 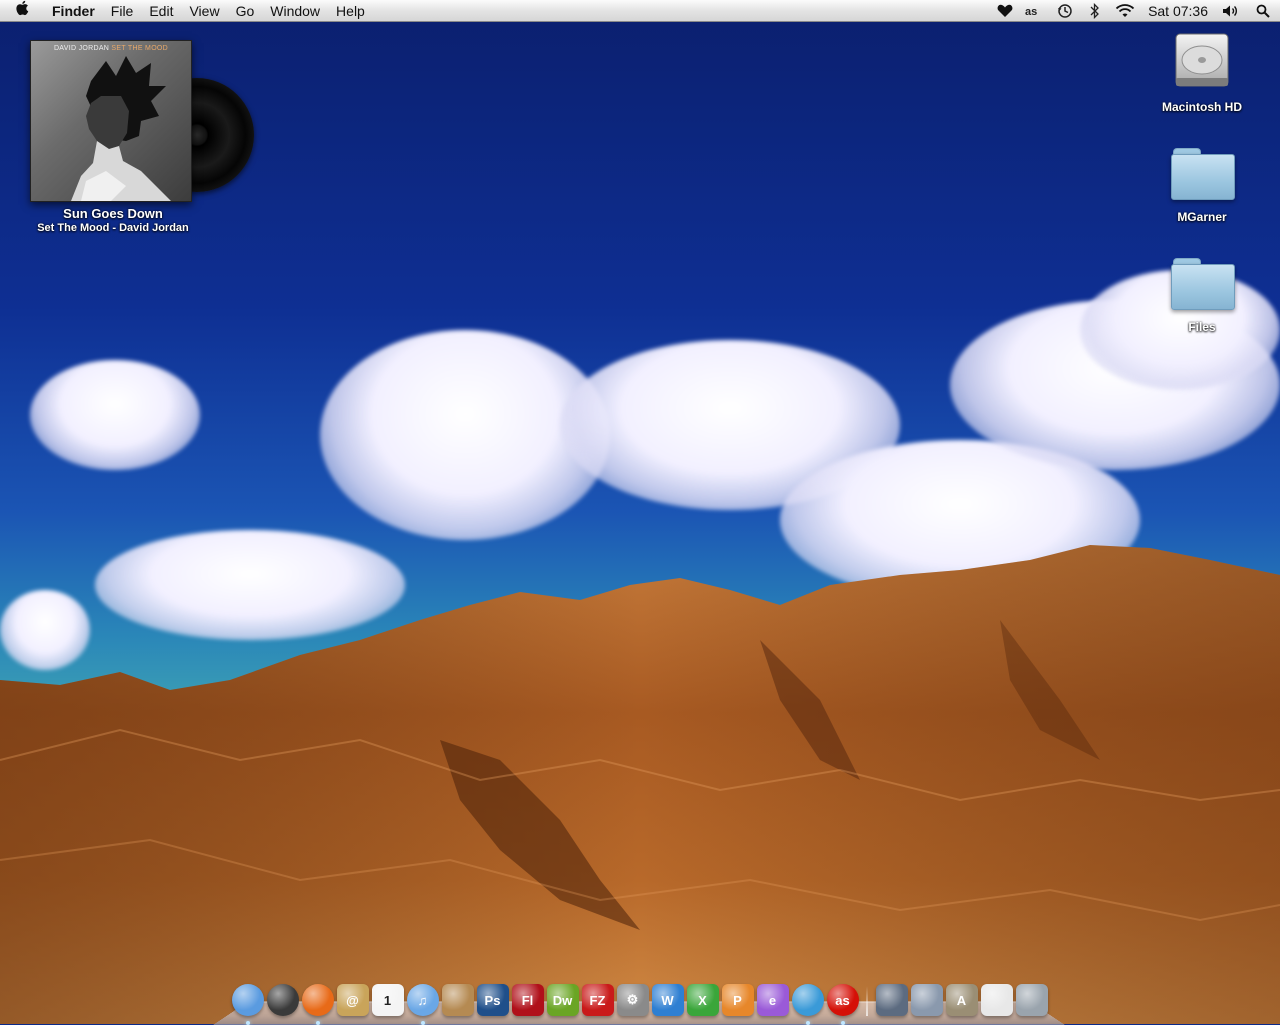 What do you see at coordinates (350, 11) in the screenshot?
I see `menu-help: Help` at bounding box center [350, 11].